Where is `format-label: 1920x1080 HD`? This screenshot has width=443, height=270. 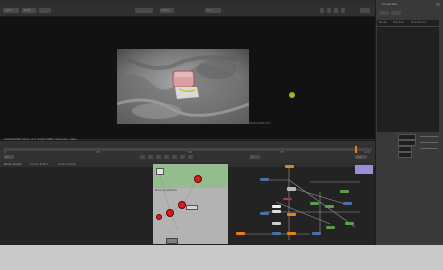 format-label: 1920x1080 HD is located at coordinates (259, 123).